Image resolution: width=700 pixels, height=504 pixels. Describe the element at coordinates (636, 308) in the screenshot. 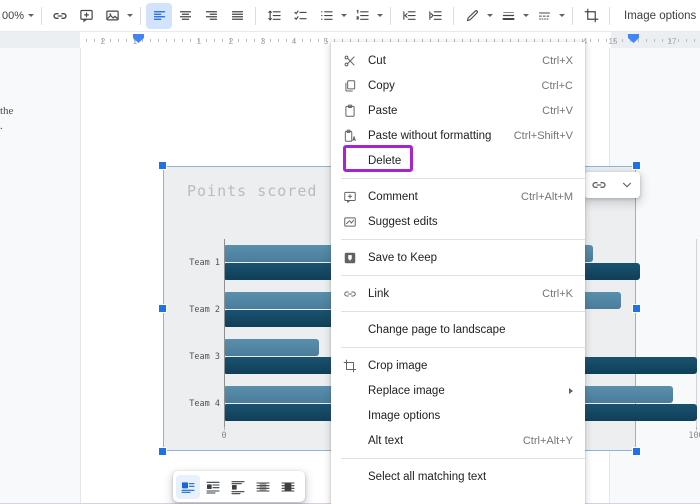

I see `resize-handle-middle-right` at that location.